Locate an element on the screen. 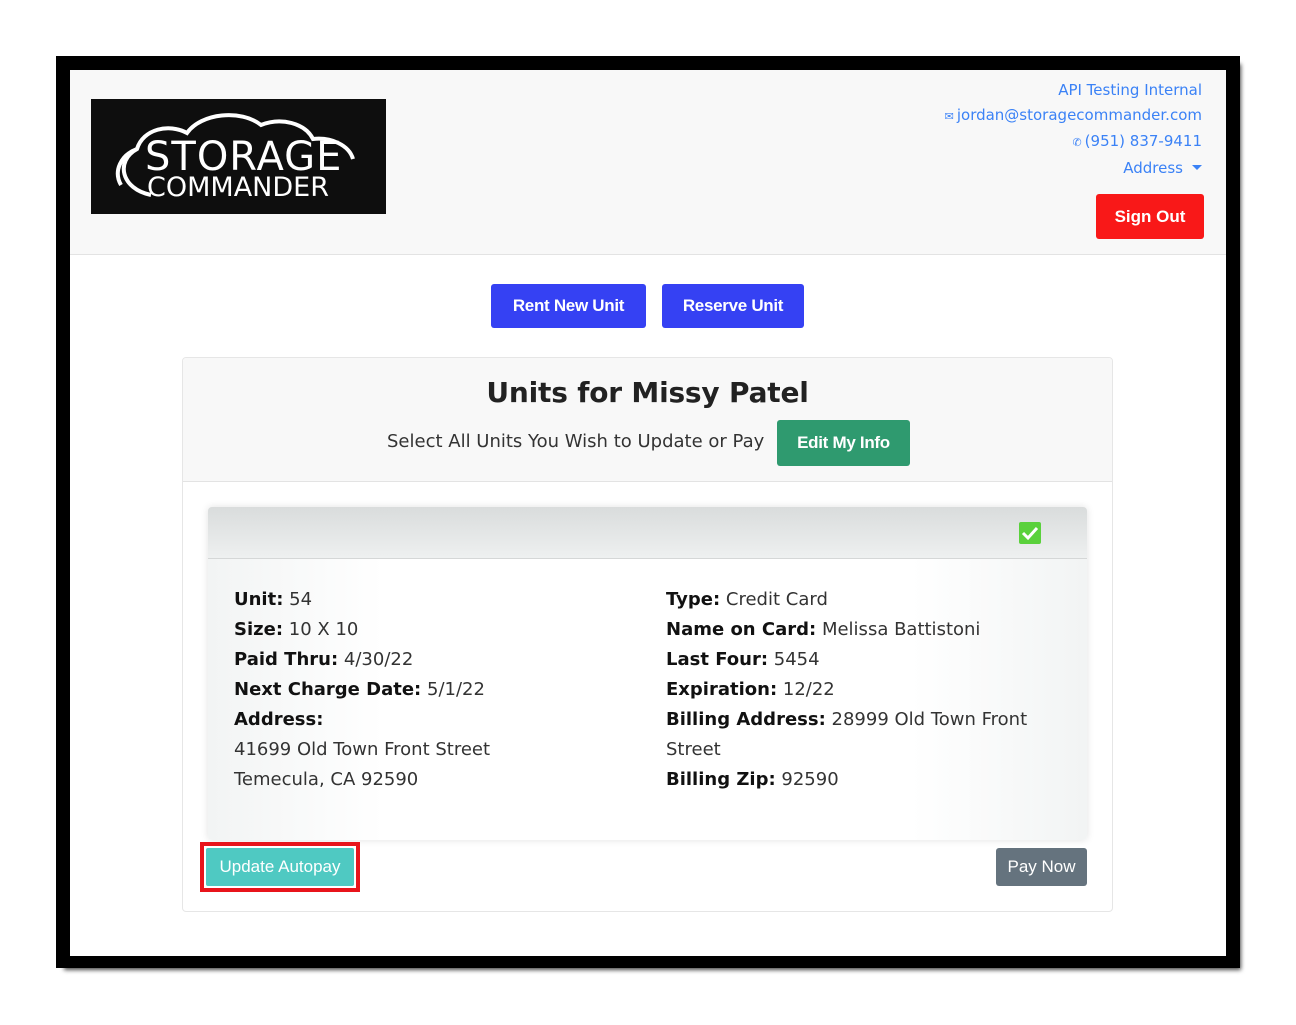  size-label: Size: is located at coordinates (259, 629).